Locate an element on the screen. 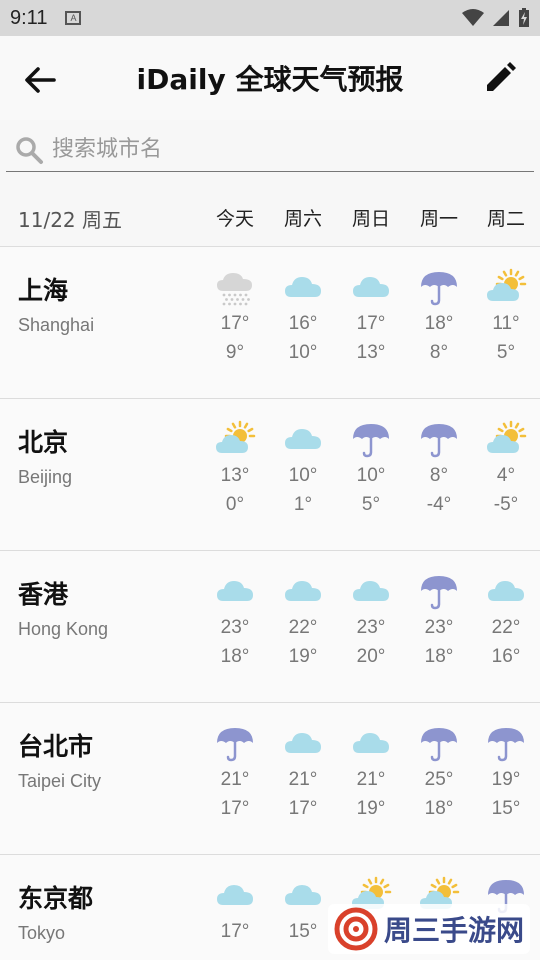 This screenshot has height=960, width=540. temp-low: 13° is located at coordinates (371, 352).